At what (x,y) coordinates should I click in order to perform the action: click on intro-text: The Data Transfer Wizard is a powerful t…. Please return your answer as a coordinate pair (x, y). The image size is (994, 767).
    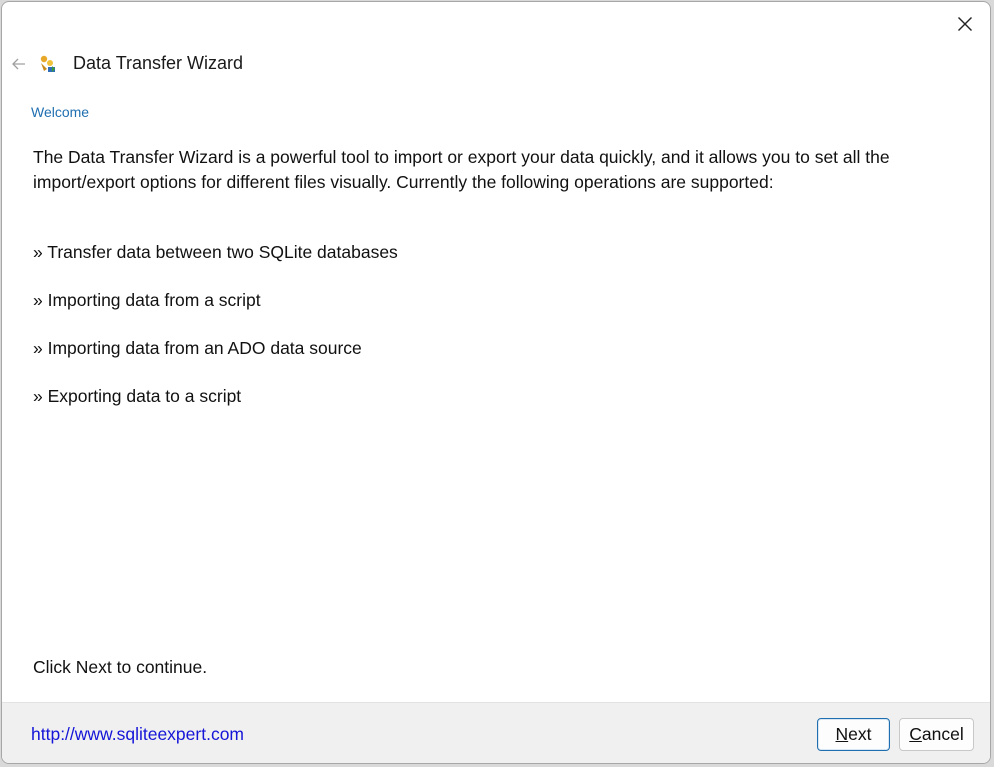
    Looking at the image, I should click on (461, 169).